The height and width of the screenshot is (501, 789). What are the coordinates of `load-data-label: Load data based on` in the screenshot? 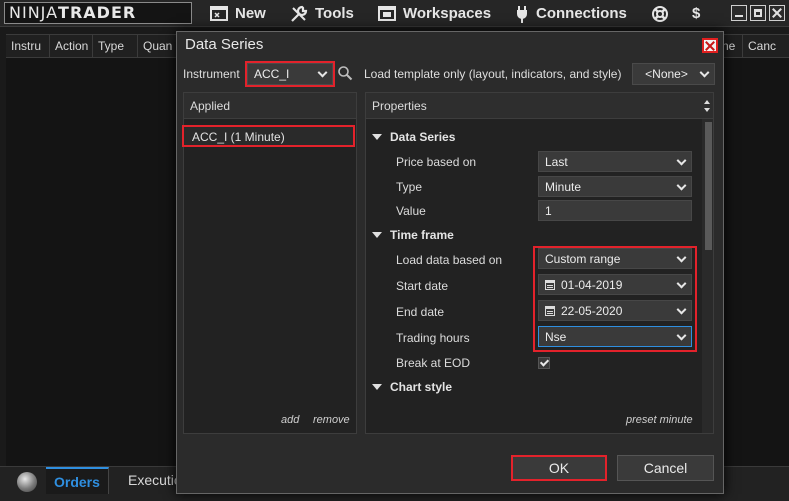 It's located at (449, 260).